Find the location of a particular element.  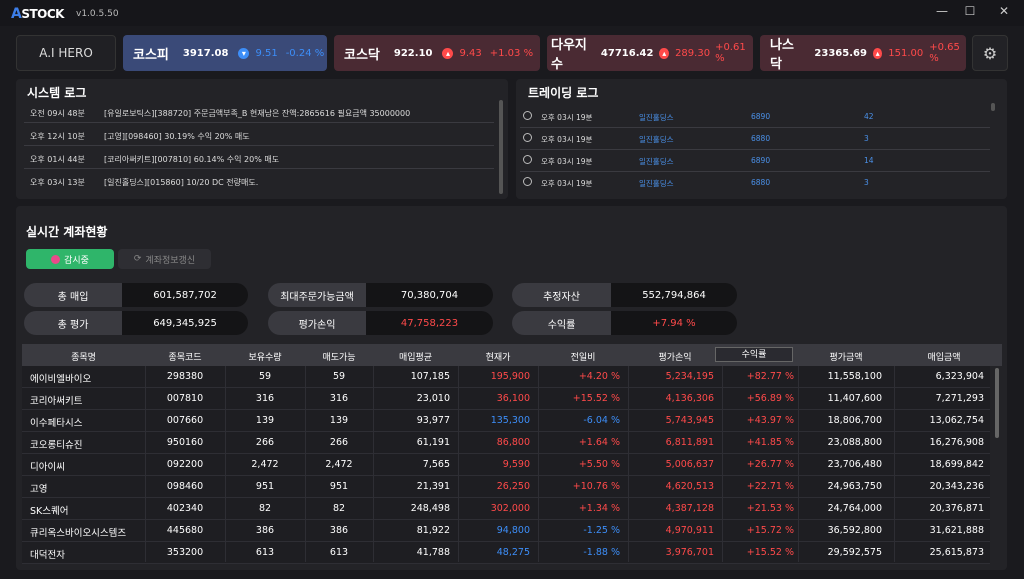

trading-log-title: 트레이딩 로그 is located at coordinates (563, 93).